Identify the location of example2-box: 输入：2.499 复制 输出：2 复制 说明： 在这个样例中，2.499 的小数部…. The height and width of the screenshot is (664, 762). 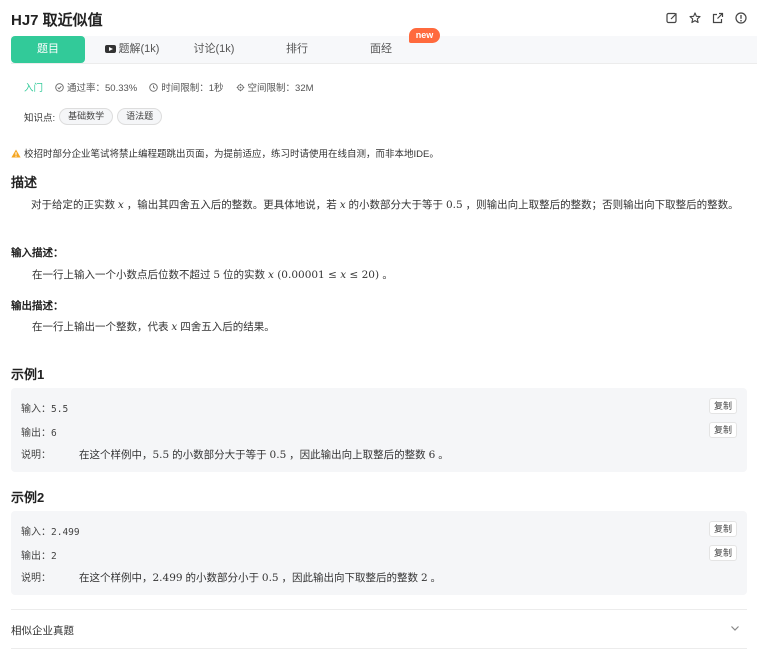
(379, 553).